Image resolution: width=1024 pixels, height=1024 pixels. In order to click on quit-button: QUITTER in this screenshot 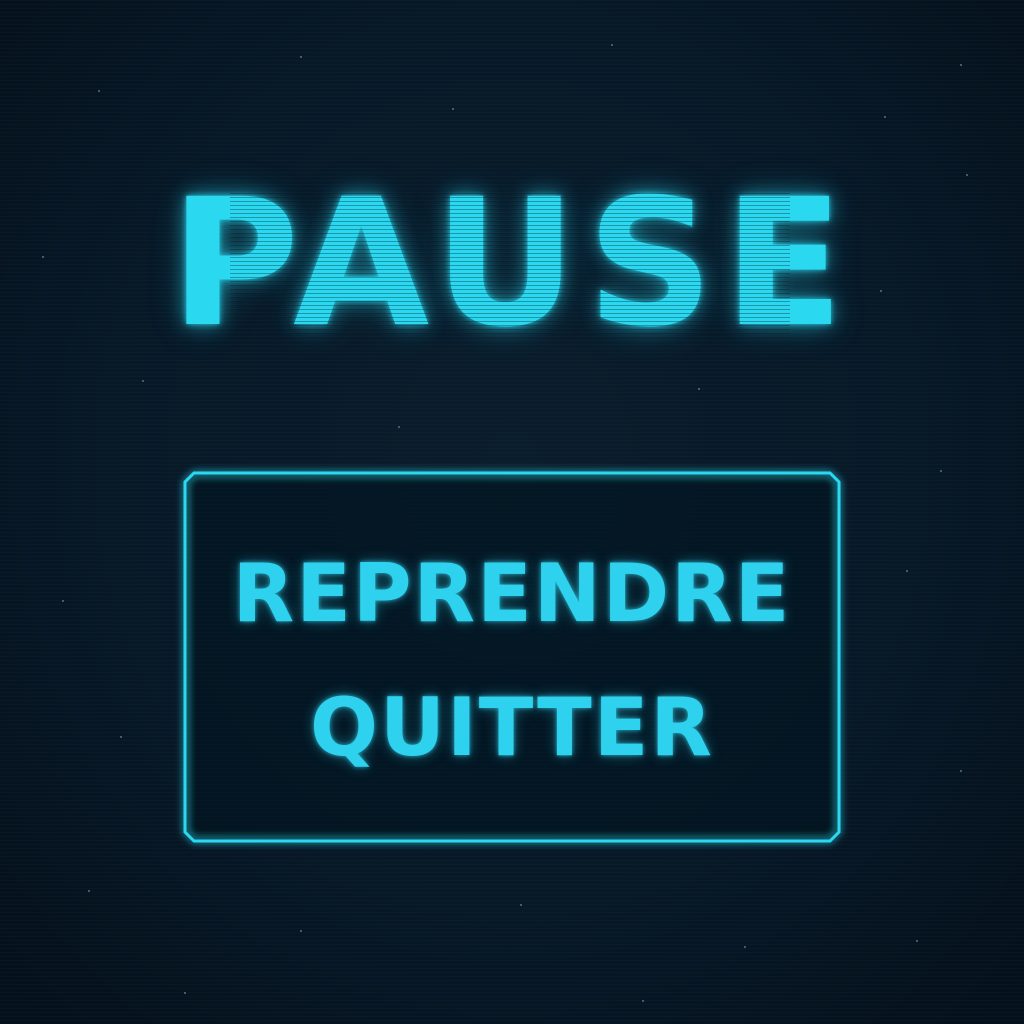, I will do `click(512, 728)`.